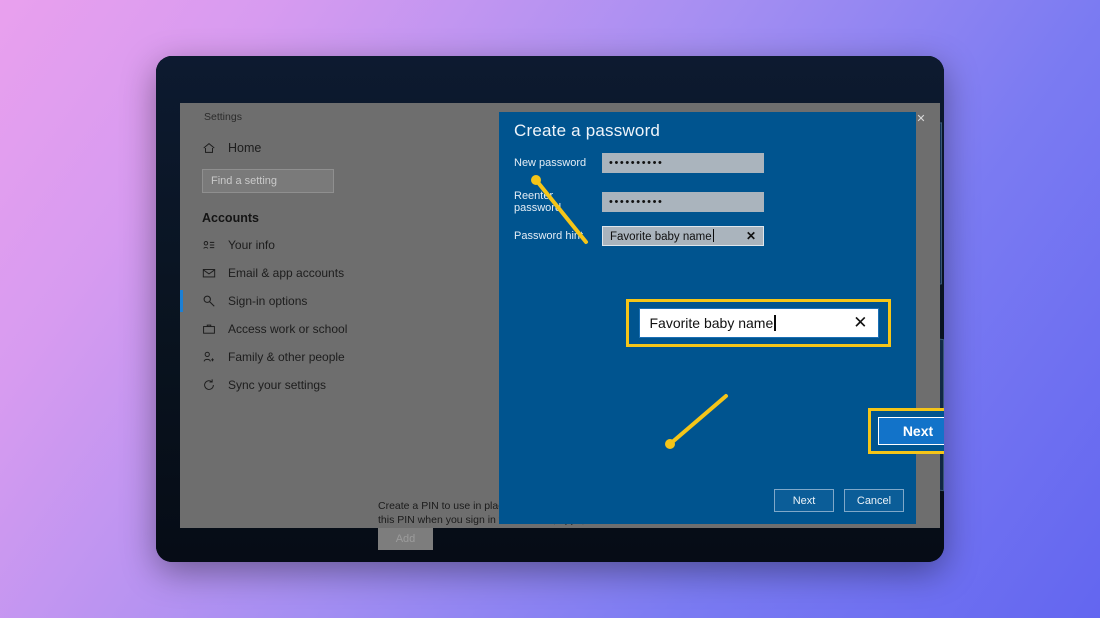 The image size is (1100, 618). I want to click on sidebar-item-label: Your info, so click(251, 245).